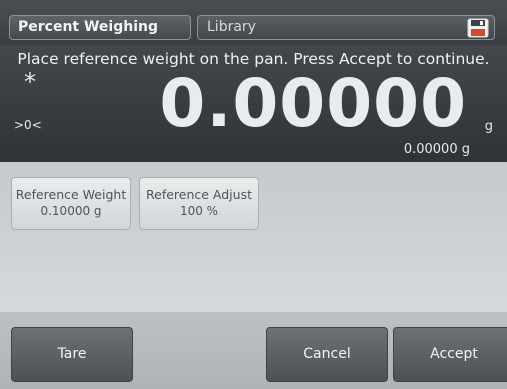 This screenshot has width=507, height=389. I want to click on reference-adjust-button: Reference Adjust 100 %, so click(199, 203).